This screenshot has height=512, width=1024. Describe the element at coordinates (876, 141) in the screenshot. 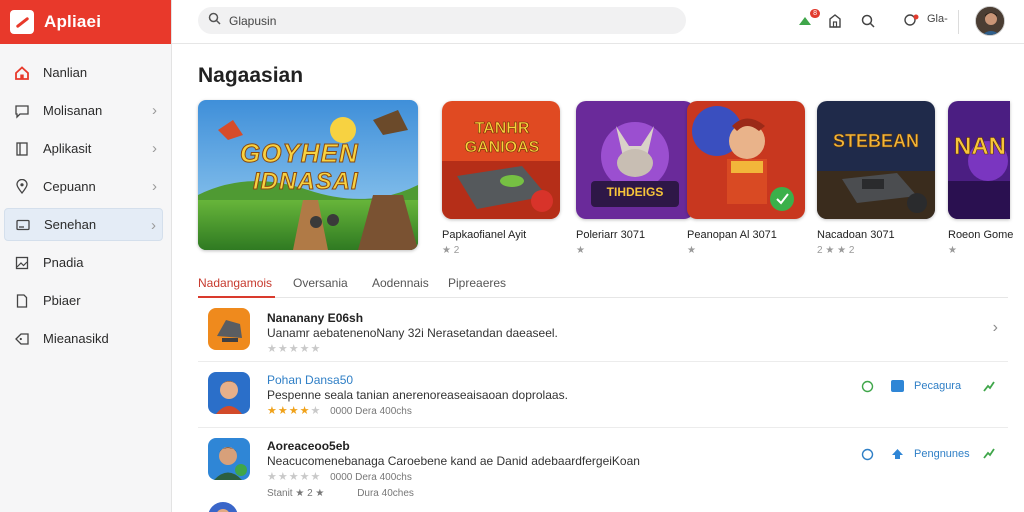

I see `featured-tile-3-art: STEBEAN` at that location.